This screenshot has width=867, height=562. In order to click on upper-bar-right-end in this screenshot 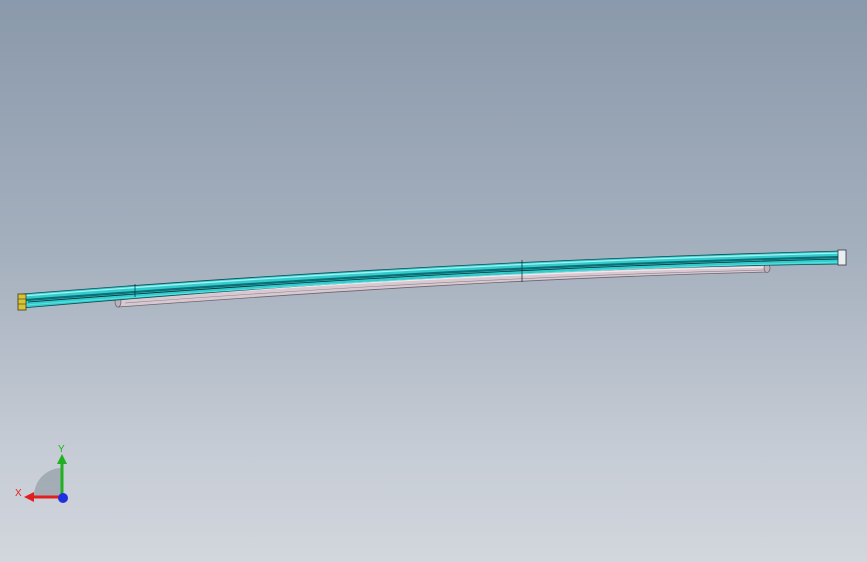, I will do `click(842, 257)`.